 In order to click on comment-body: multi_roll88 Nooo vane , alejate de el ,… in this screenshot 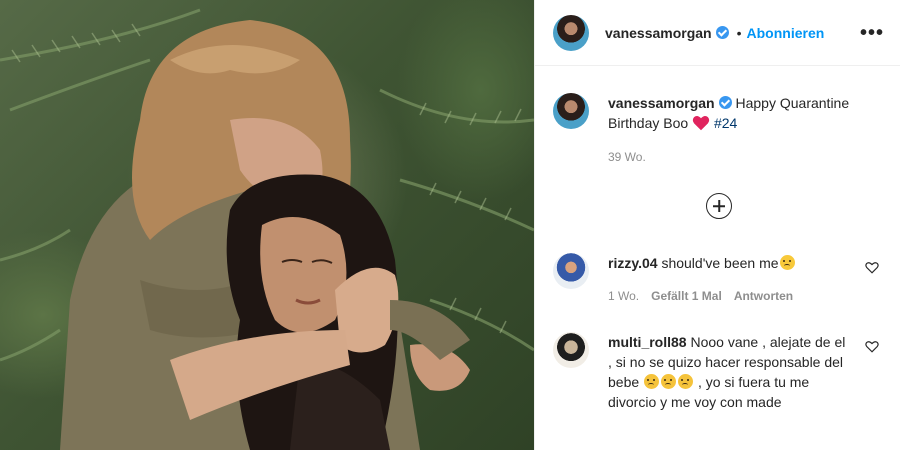, I will do `click(728, 372)`.